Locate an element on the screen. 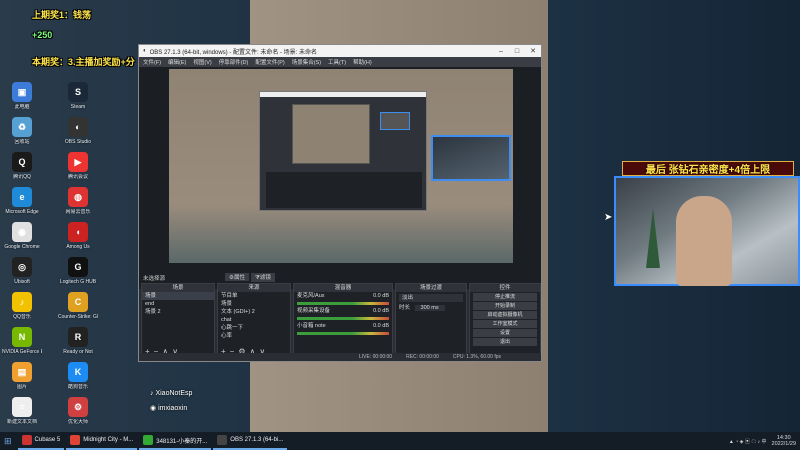  app-icon: ◐ is located at coordinates (78, 127).